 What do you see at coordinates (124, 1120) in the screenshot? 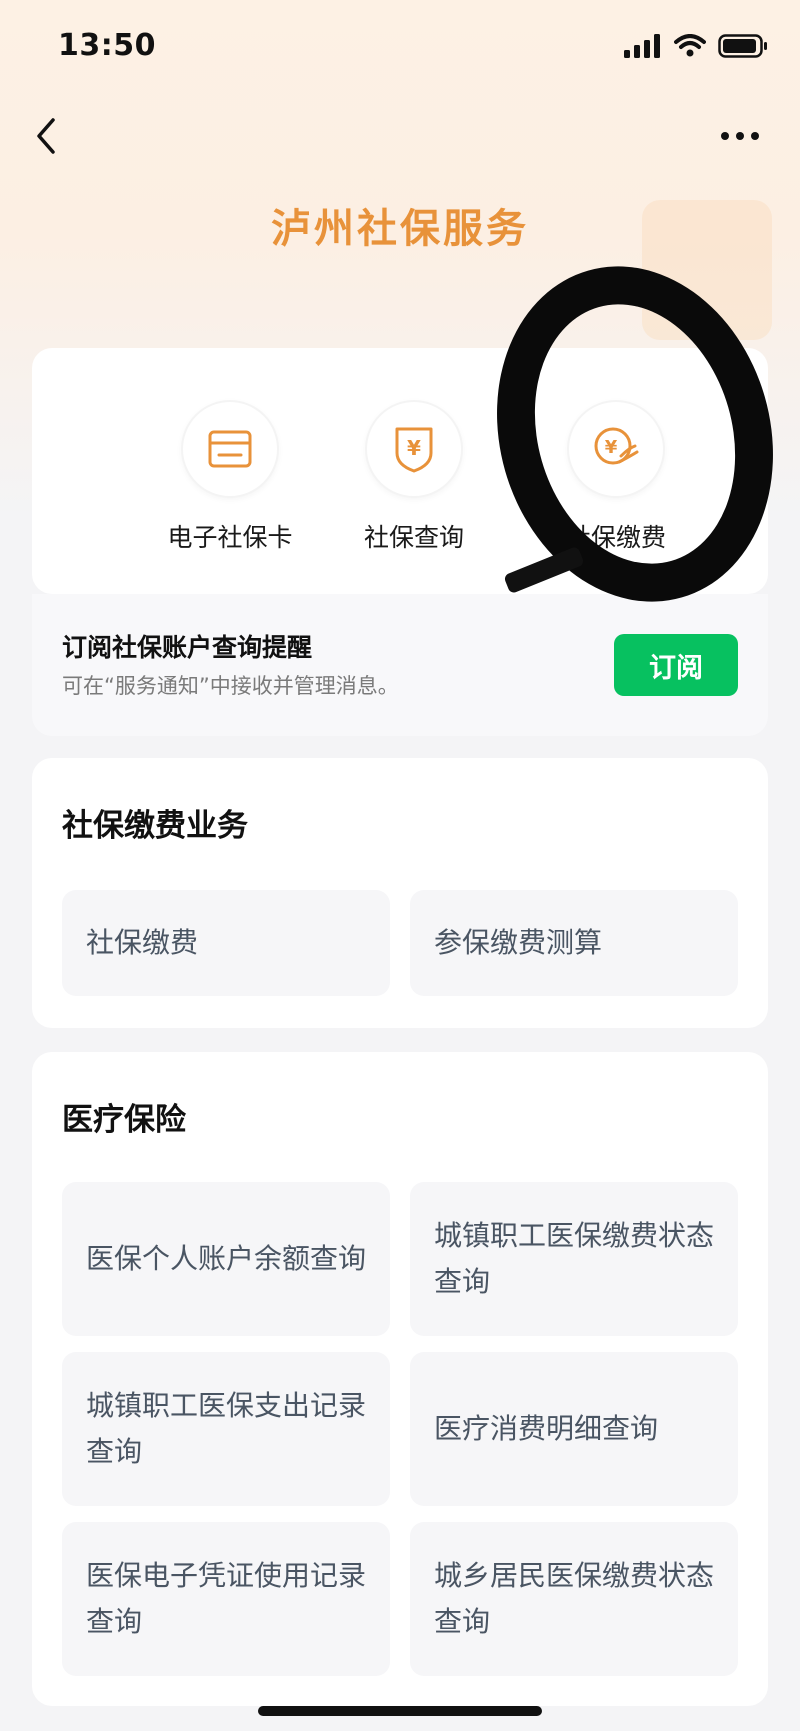
I see `section-title: 医疗保险` at bounding box center [124, 1120].